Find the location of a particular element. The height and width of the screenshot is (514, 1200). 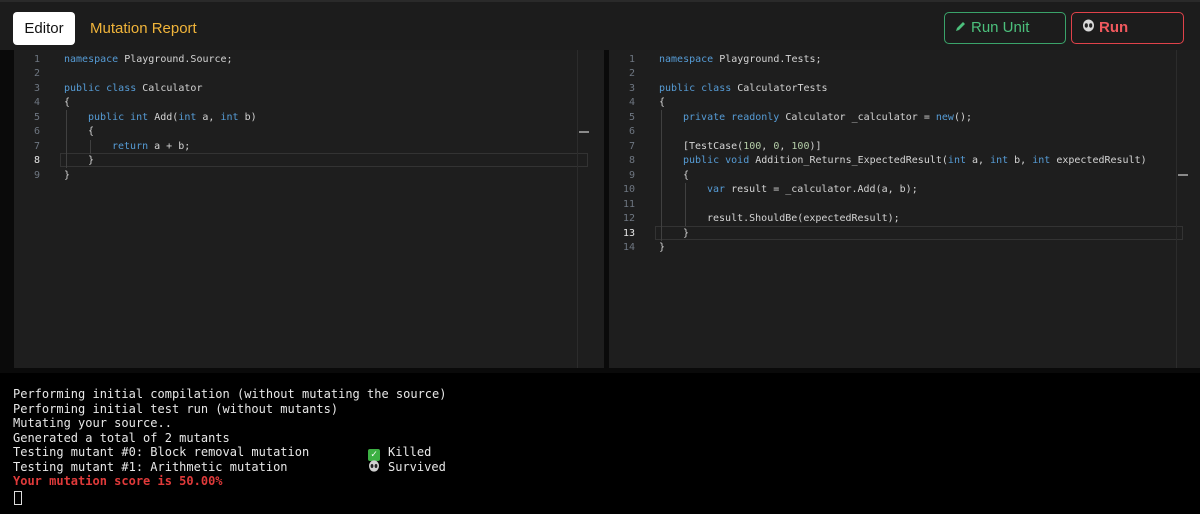

run-stryker-button: Run Stryker is located at coordinates (1127, 39).